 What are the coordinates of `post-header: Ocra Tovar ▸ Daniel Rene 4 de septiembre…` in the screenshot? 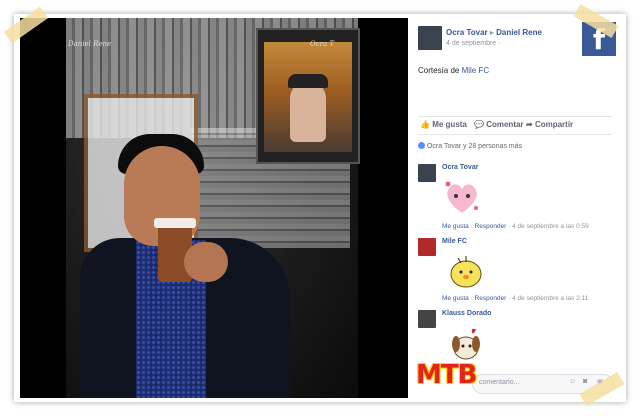 It's located at (517, 39).